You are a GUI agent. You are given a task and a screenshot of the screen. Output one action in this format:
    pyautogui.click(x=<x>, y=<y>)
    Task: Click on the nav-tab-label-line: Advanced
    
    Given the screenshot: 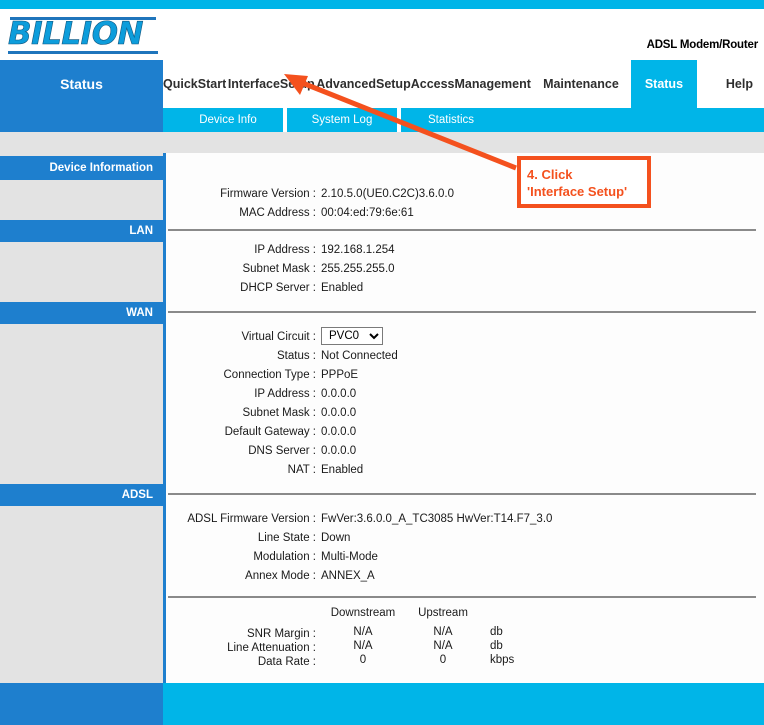 What is the action you would take?
    pyautogui.click(x=346, y=83)
    